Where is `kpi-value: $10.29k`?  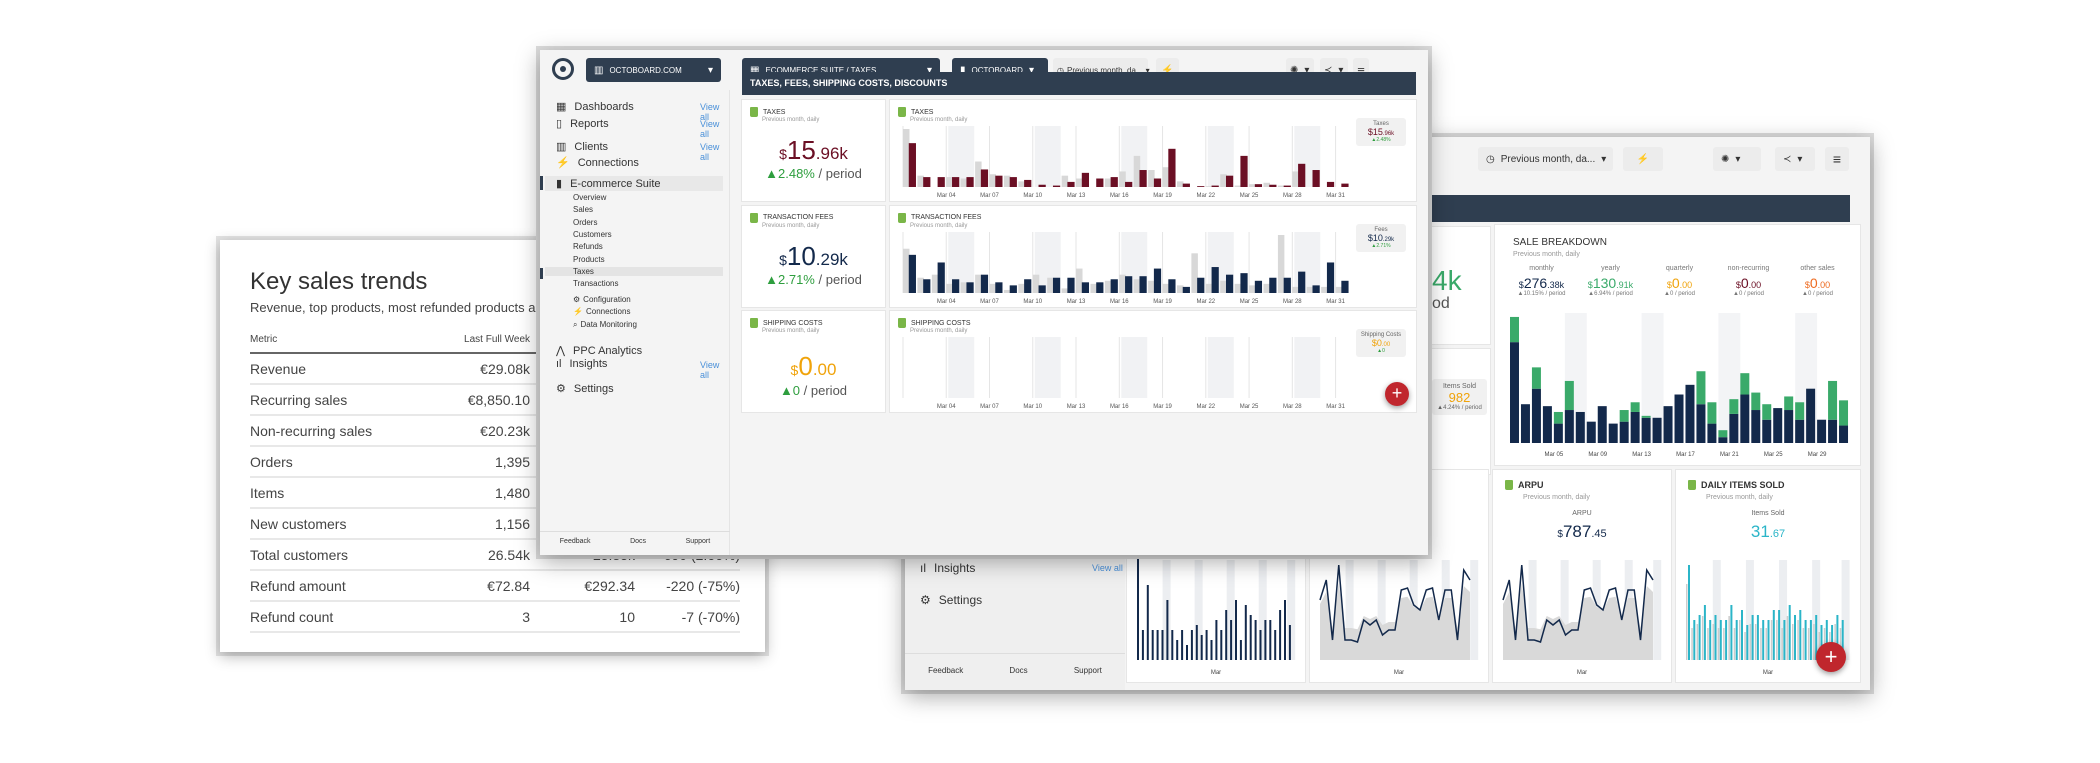 kpi-value: $10.29k is located at coordinates (813, 255).